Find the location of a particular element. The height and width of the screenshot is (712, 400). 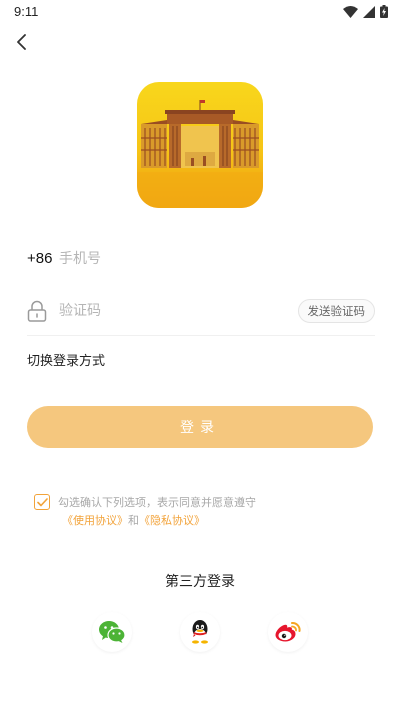

lock-icon is located at coordinates (37, 311).